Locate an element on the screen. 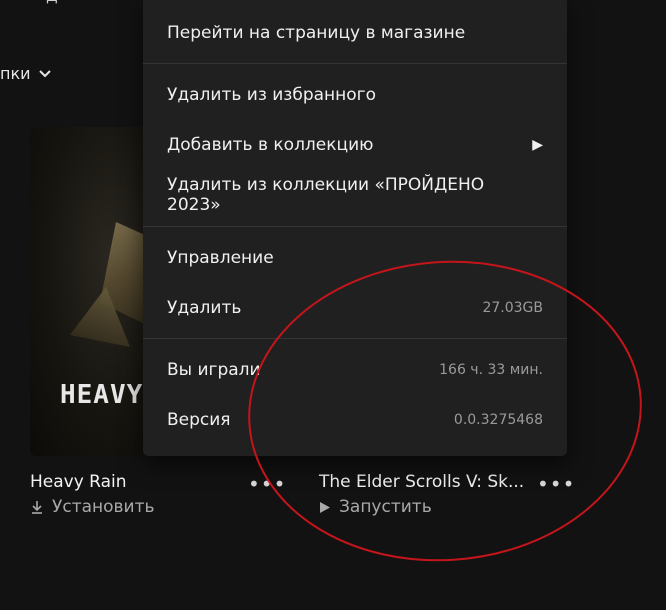 The image size is (666, 610). filter-dropdown: пки is located at coordinates (25, 73).